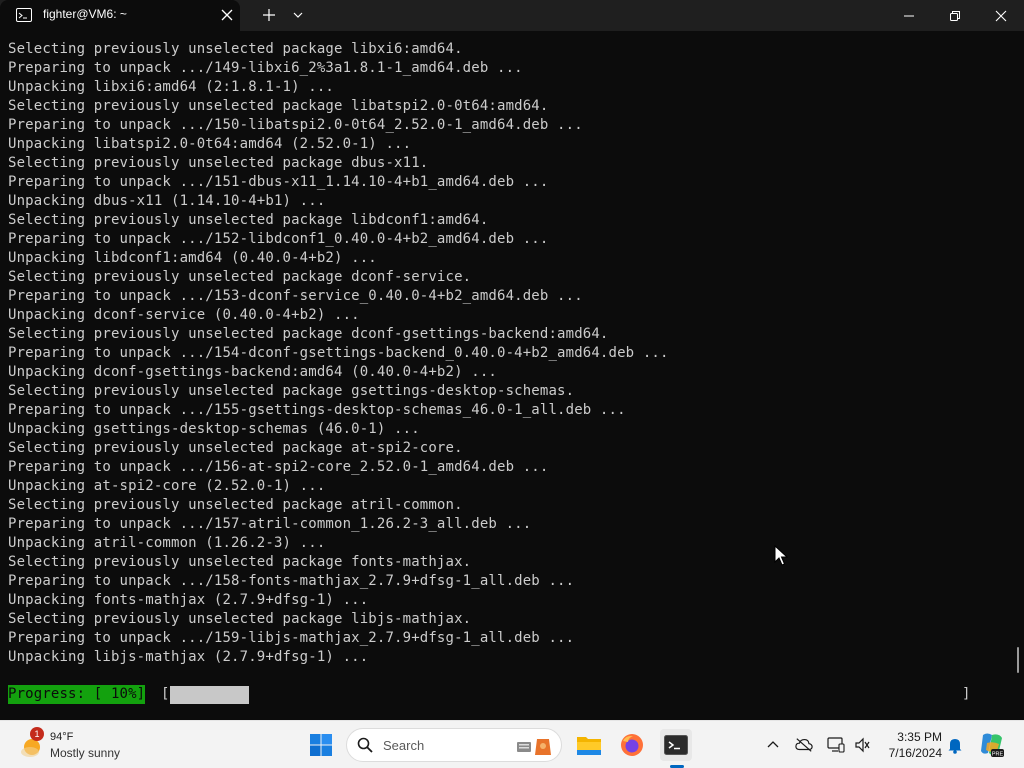 The image size is (1024, 768). I want to click on restore-icon, so click(955, 15).